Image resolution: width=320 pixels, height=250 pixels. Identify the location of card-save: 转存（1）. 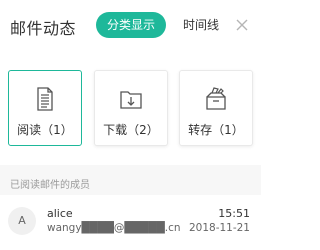
(216, 108).